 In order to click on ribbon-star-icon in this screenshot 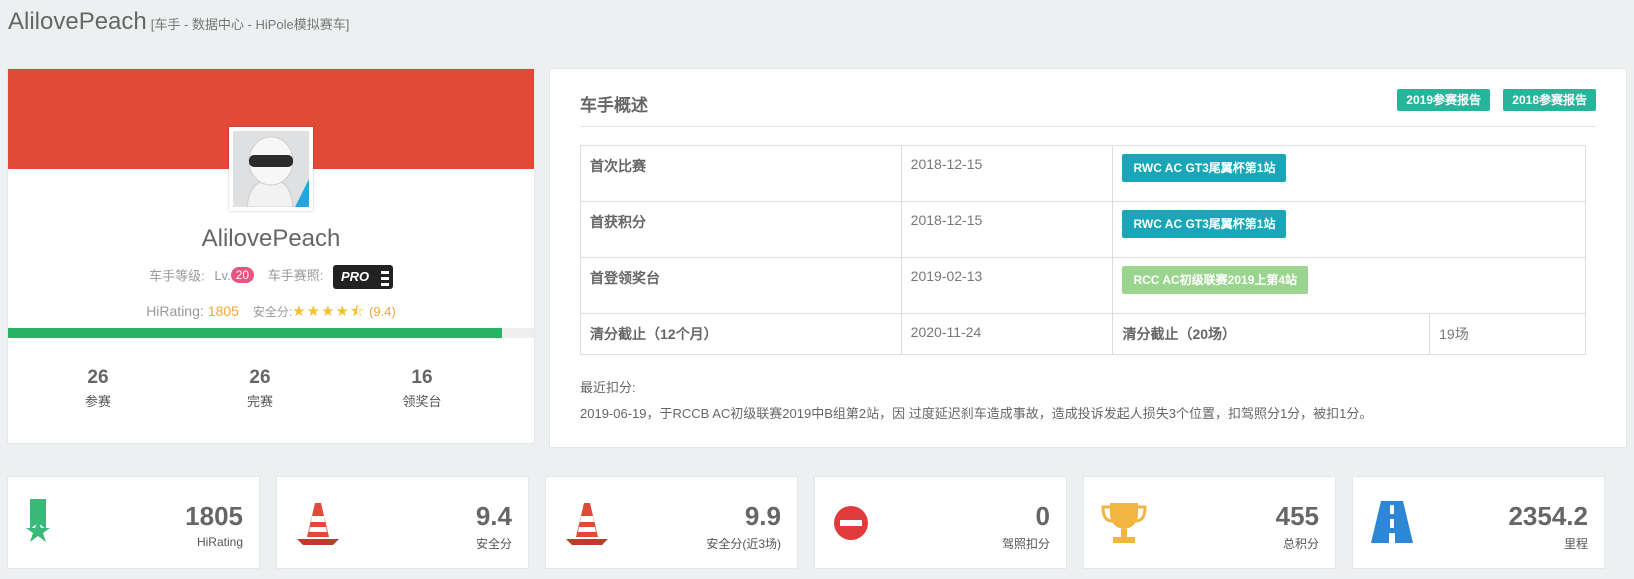, I will do `click(38, 520)`.